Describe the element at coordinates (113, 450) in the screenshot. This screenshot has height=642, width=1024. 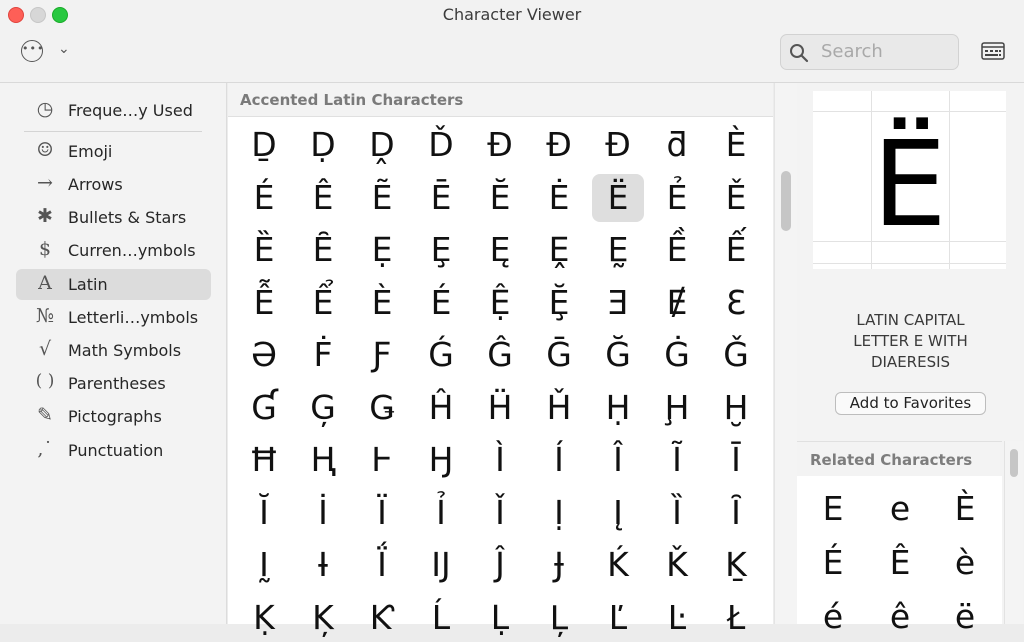
I see `sidebar-item-punctuation: ‚˙ Punctuation` at that location.